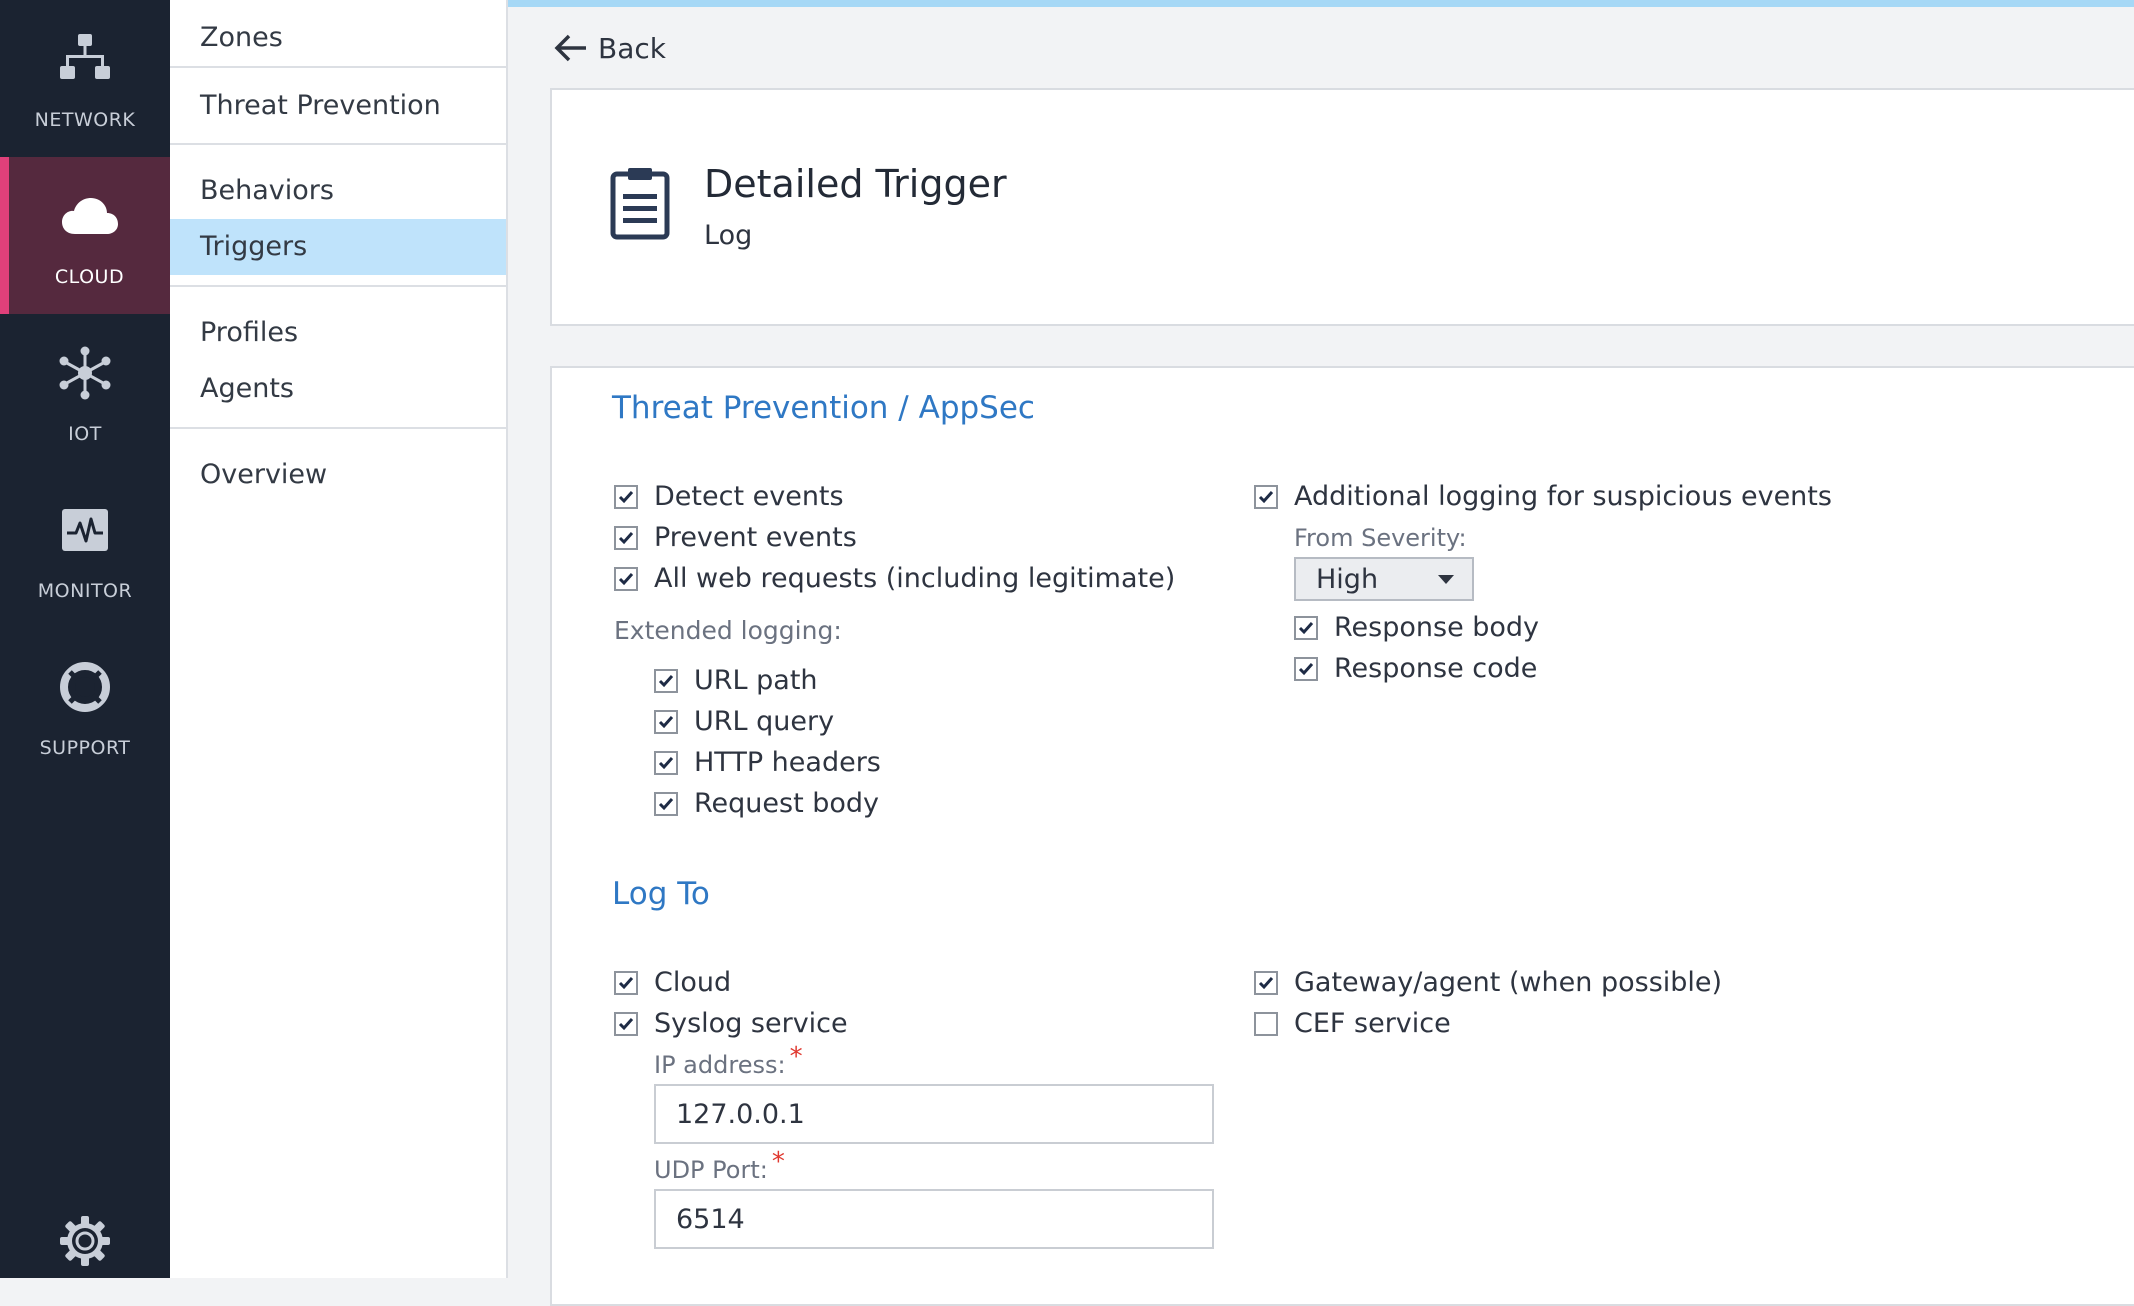 This screenshot has width=2134, height=1306. Describe the element at coordinates (85, 373) in the screenshot. I see `iot-icon` at that location.